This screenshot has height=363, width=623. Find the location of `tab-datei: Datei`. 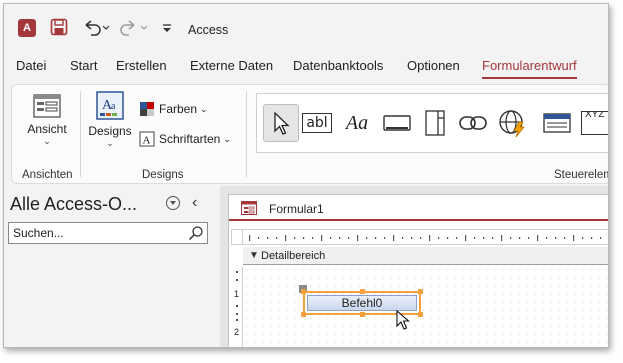

tab-datei: Datei is located at coordinates (31, 65).